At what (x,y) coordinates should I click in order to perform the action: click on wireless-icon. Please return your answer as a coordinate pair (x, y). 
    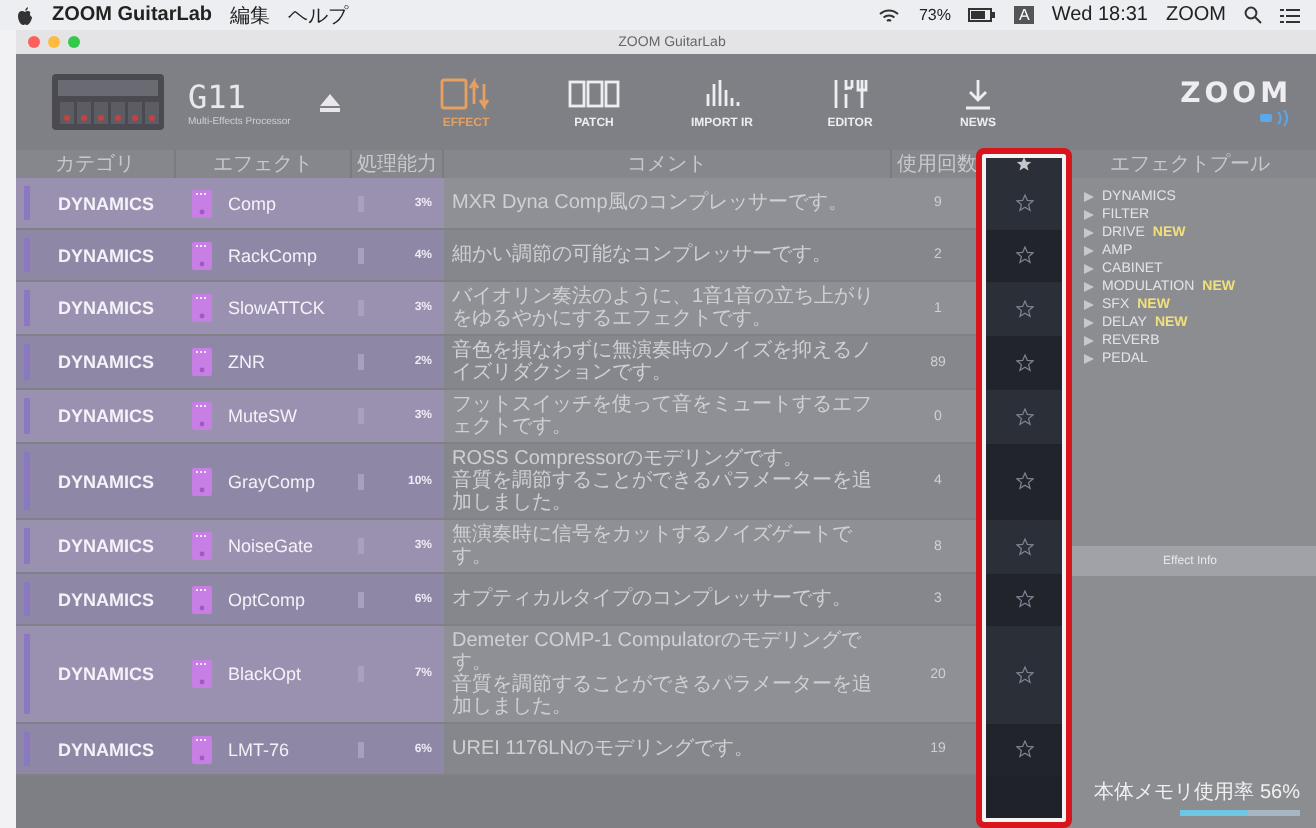
    Looking at the image, I should click on (1276, 118).